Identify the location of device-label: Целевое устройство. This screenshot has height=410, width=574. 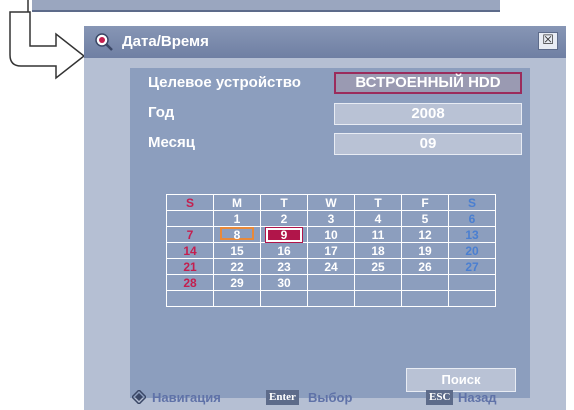
(224, 82).